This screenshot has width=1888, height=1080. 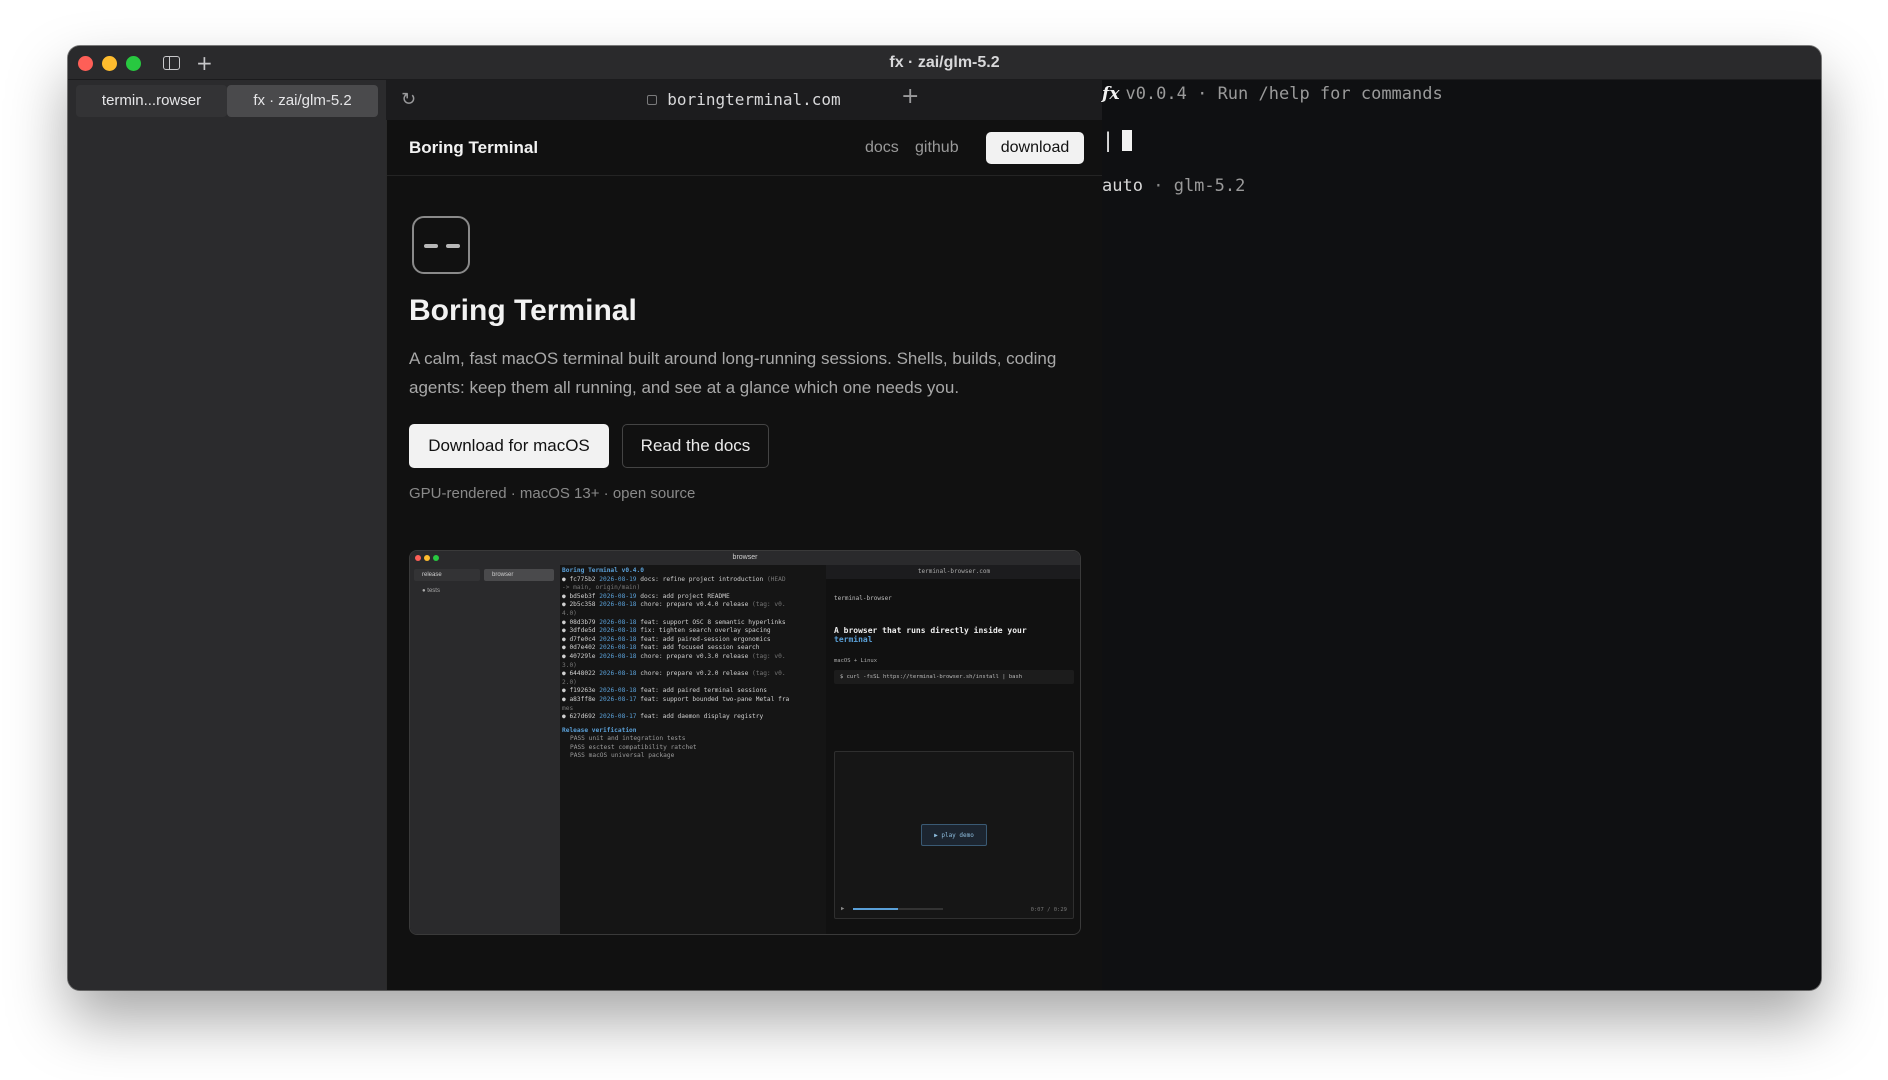 What do you see at coordinates (441, 245) in the screenshot?
I see `app-logo-icon` at bounding box center [441, 245].